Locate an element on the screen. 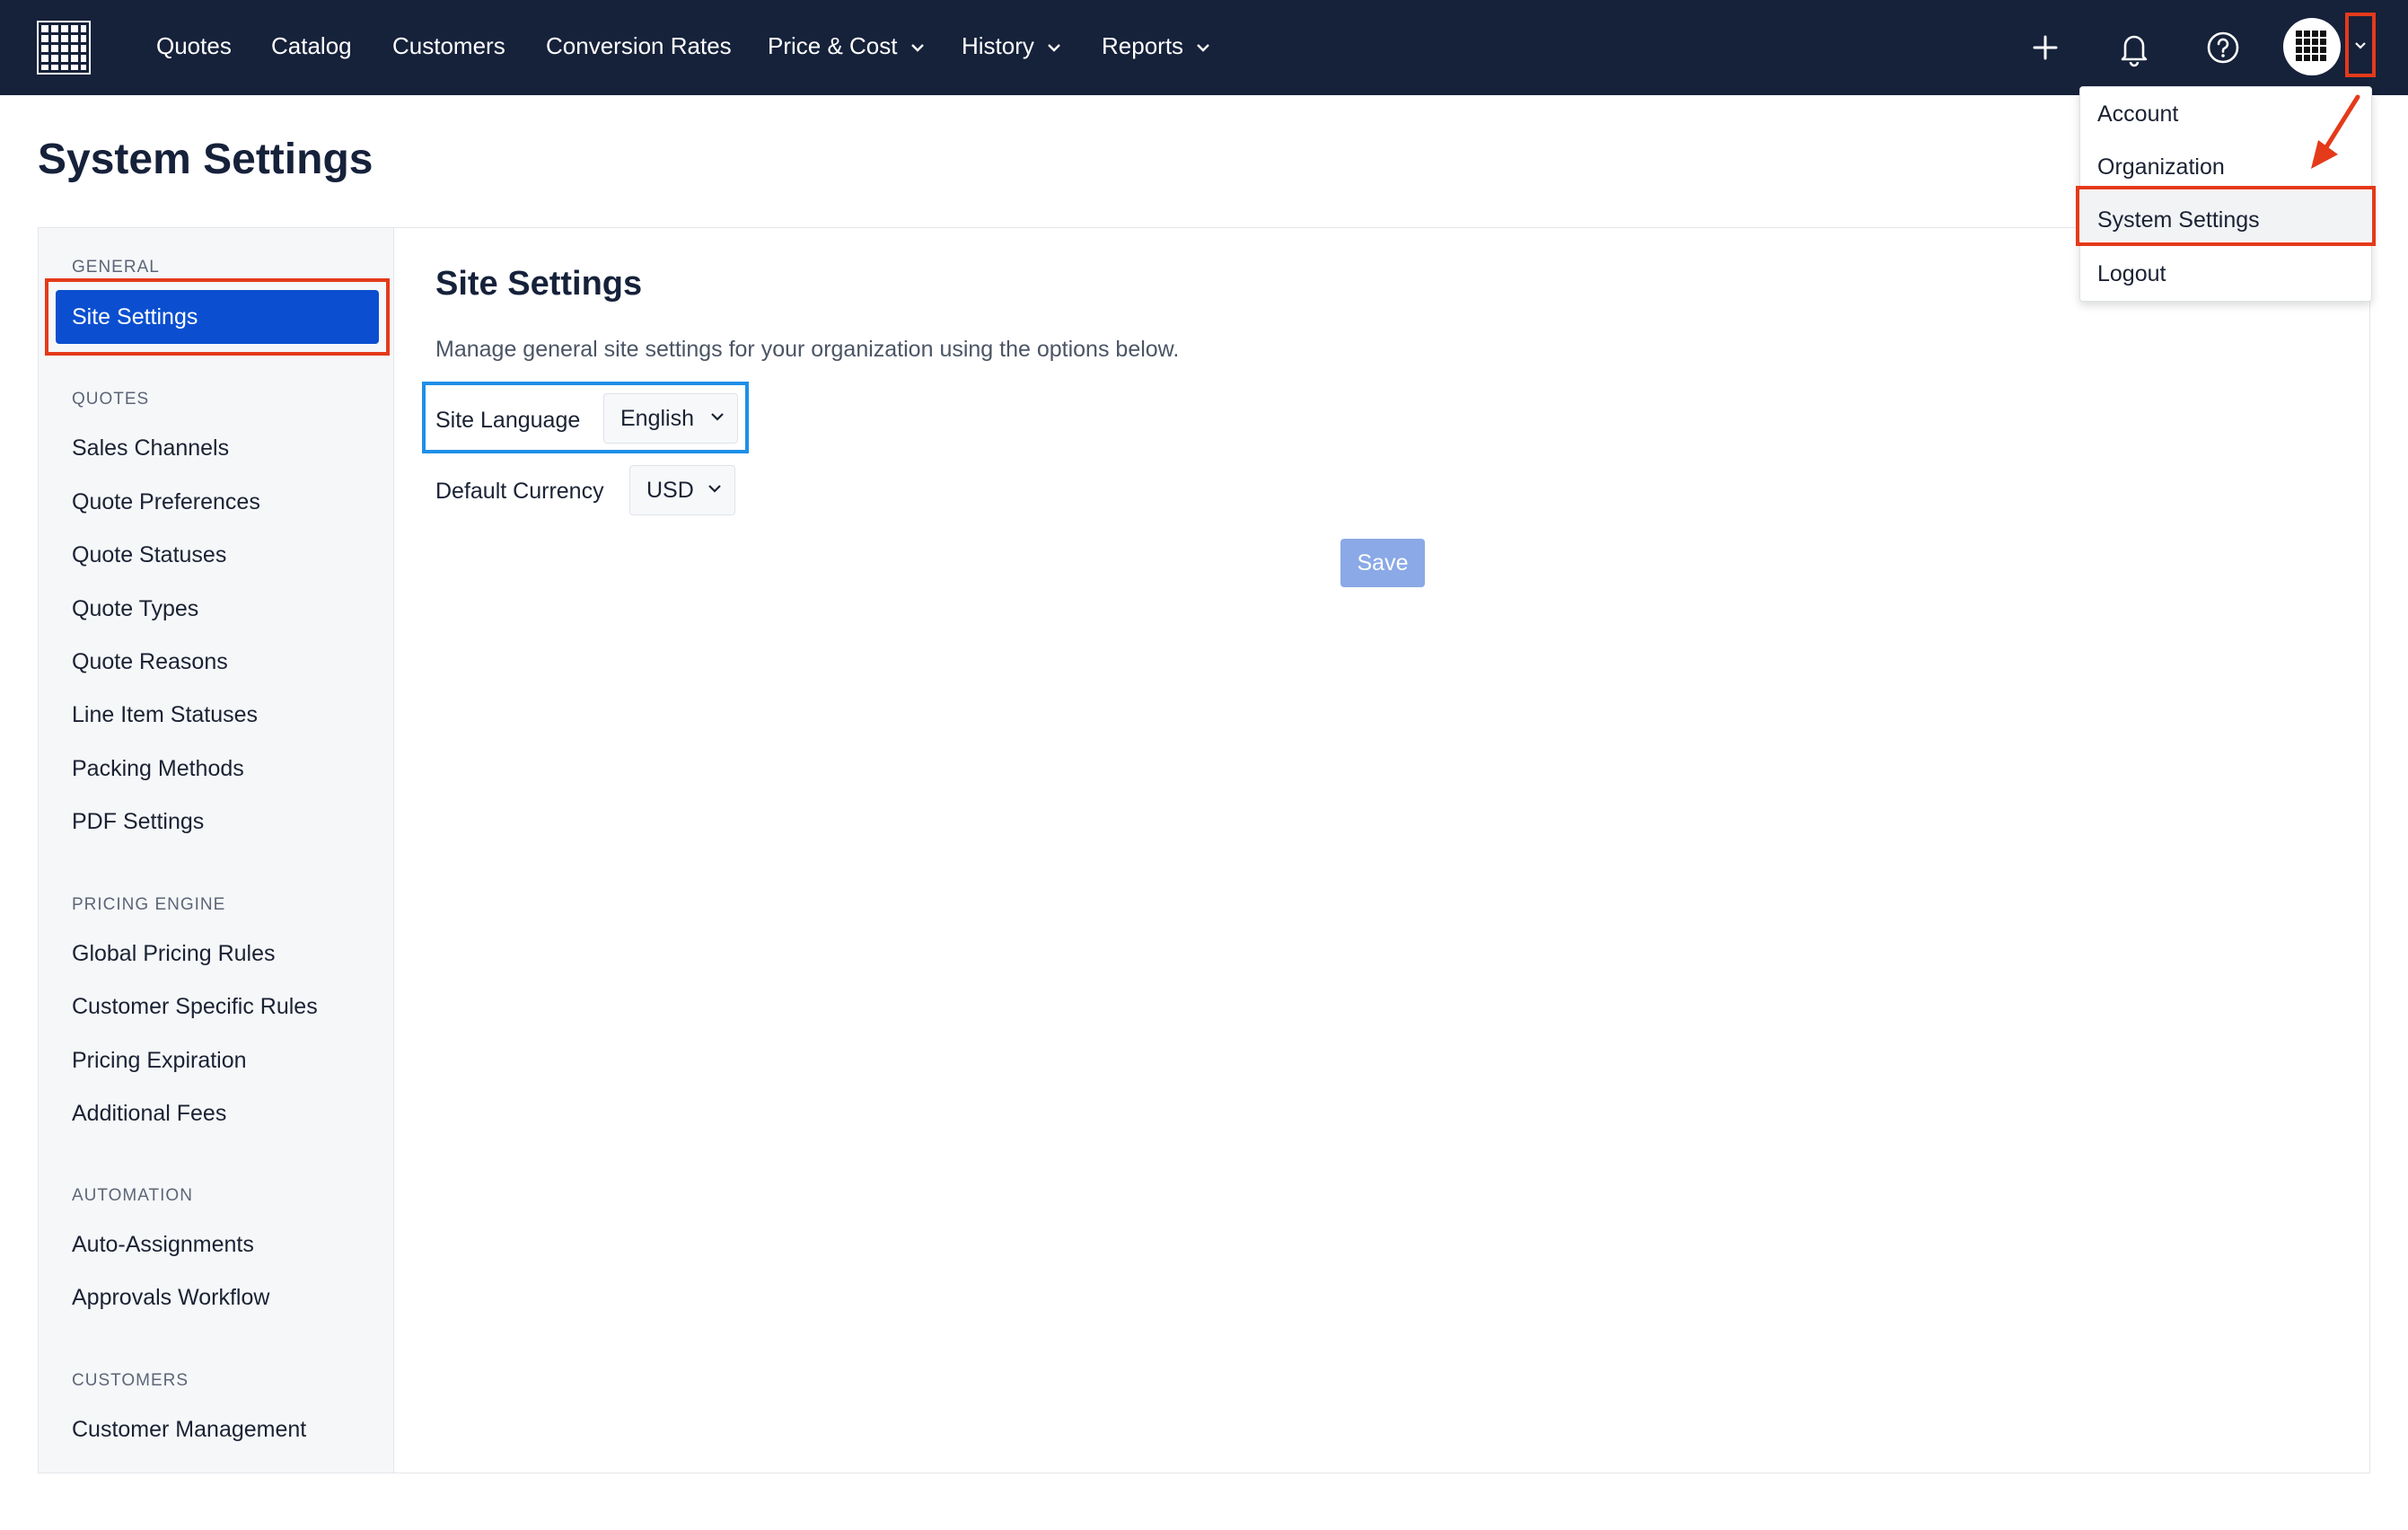 The height and width of the screenshot is (1530, 2408). default-currency-label: Default Currency is located at coordinates (519, 491).